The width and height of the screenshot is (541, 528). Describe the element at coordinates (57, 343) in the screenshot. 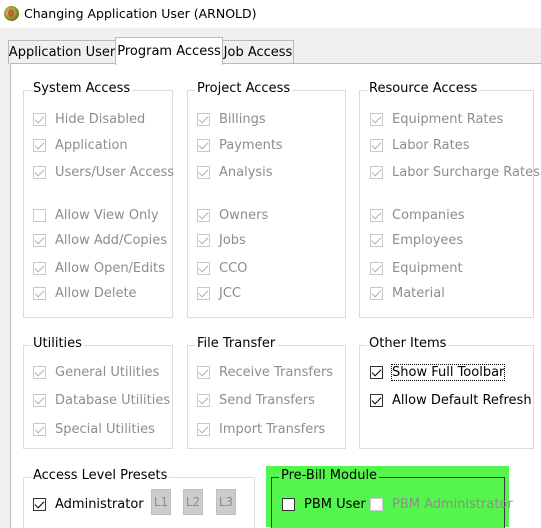

I see `group-title: Utilities` at that location.